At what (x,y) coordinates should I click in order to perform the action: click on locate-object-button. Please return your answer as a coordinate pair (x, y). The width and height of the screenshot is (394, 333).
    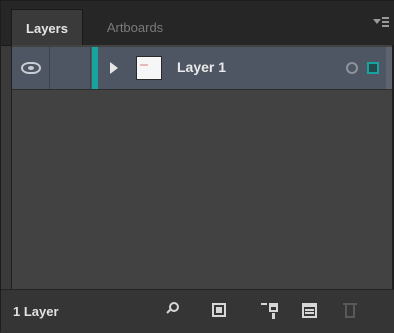
    Looking at the image, I should click on (174, 311).